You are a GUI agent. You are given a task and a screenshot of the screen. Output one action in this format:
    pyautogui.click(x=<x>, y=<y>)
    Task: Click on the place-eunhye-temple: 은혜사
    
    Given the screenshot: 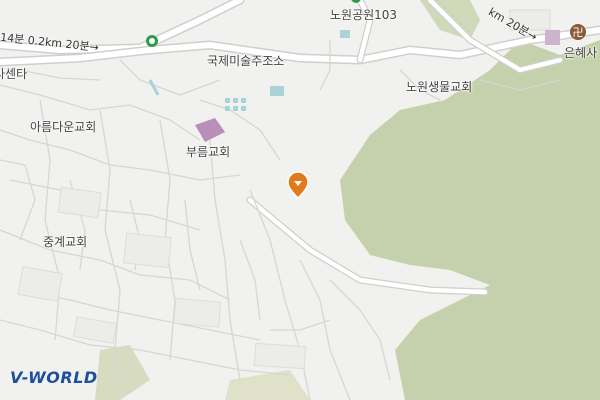 What is the action you would take?
    pyautogui.click(x=580, y=52)
    